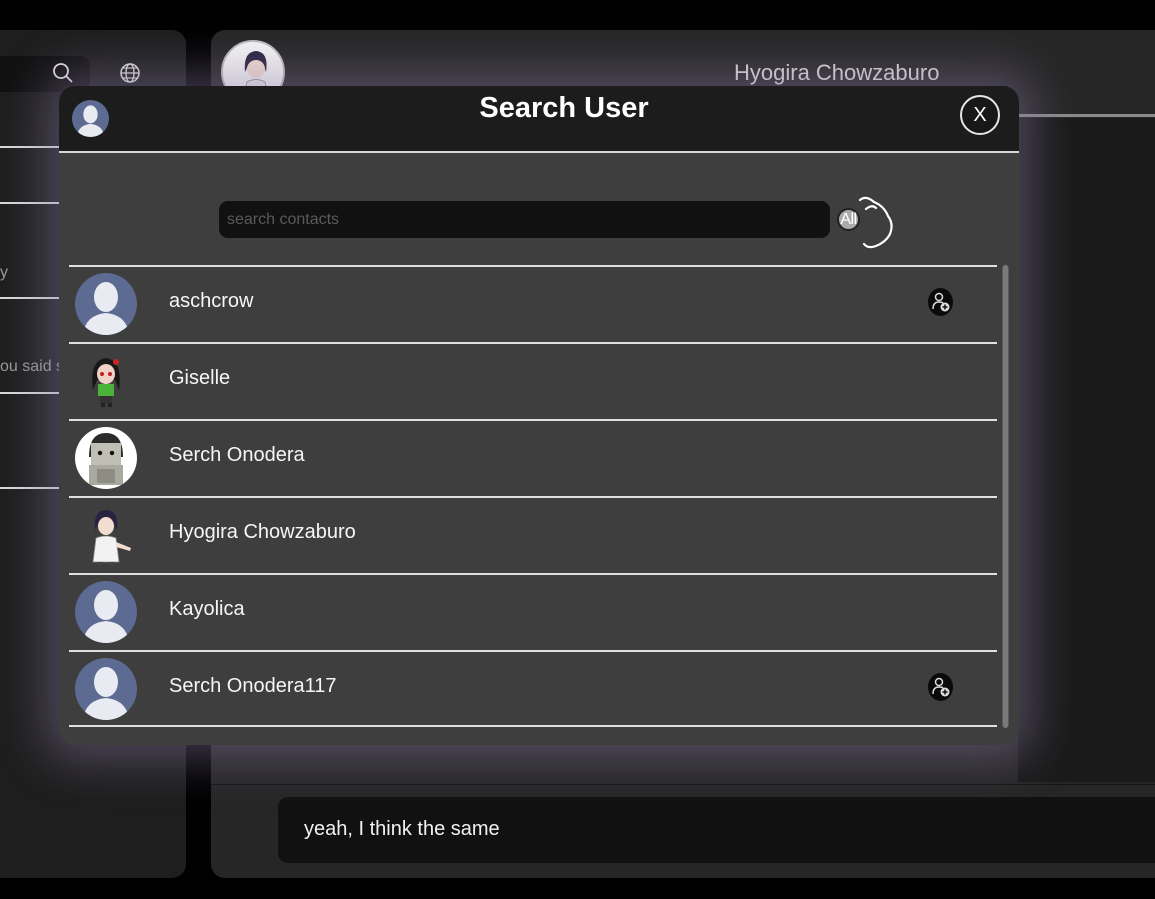 This screenshot has height=899, width=1155. Describe the element at coordinates (980, 115) in the screenshot. I see `close-button: X` at that location.